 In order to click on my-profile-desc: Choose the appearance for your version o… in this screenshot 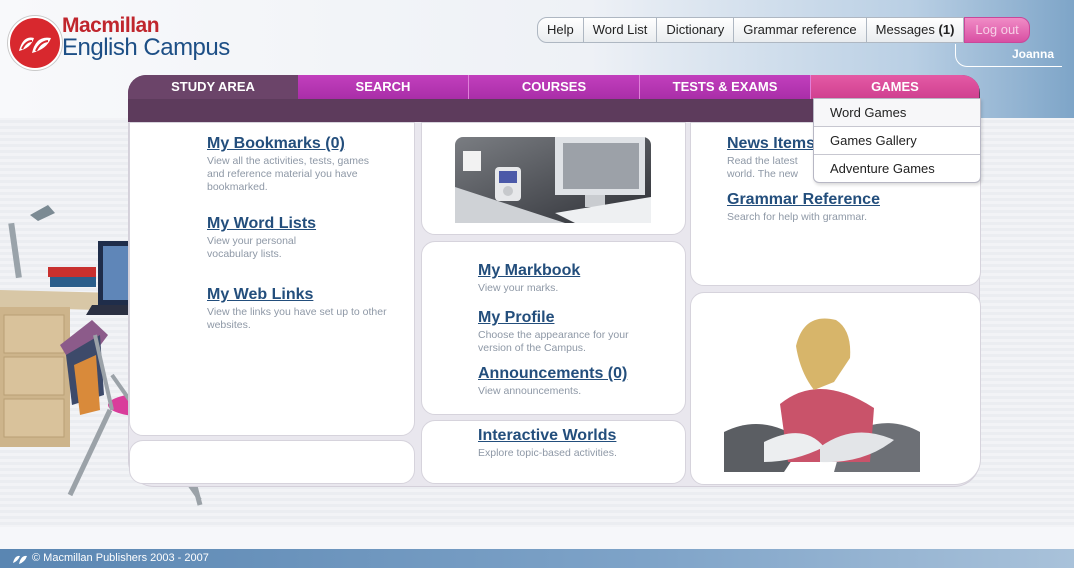, I will do `click(553, 341)`.